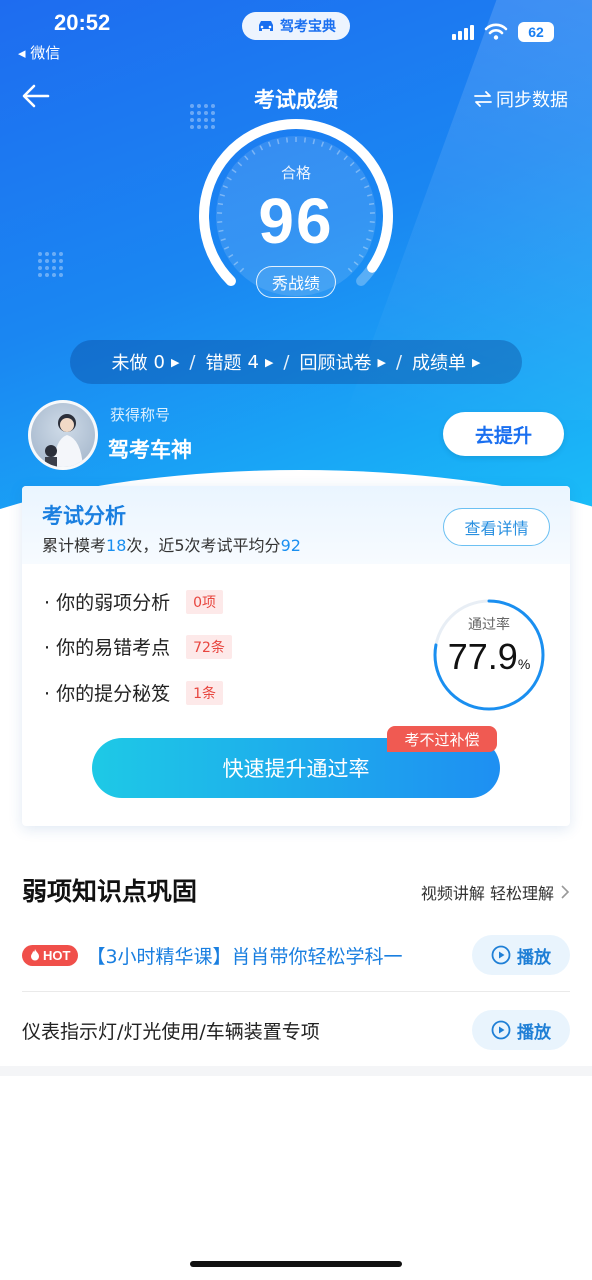  What do you see at coordinates (296, 1071) in the screenshot?
I see `section-separator` at bounding box center [296, 1071].